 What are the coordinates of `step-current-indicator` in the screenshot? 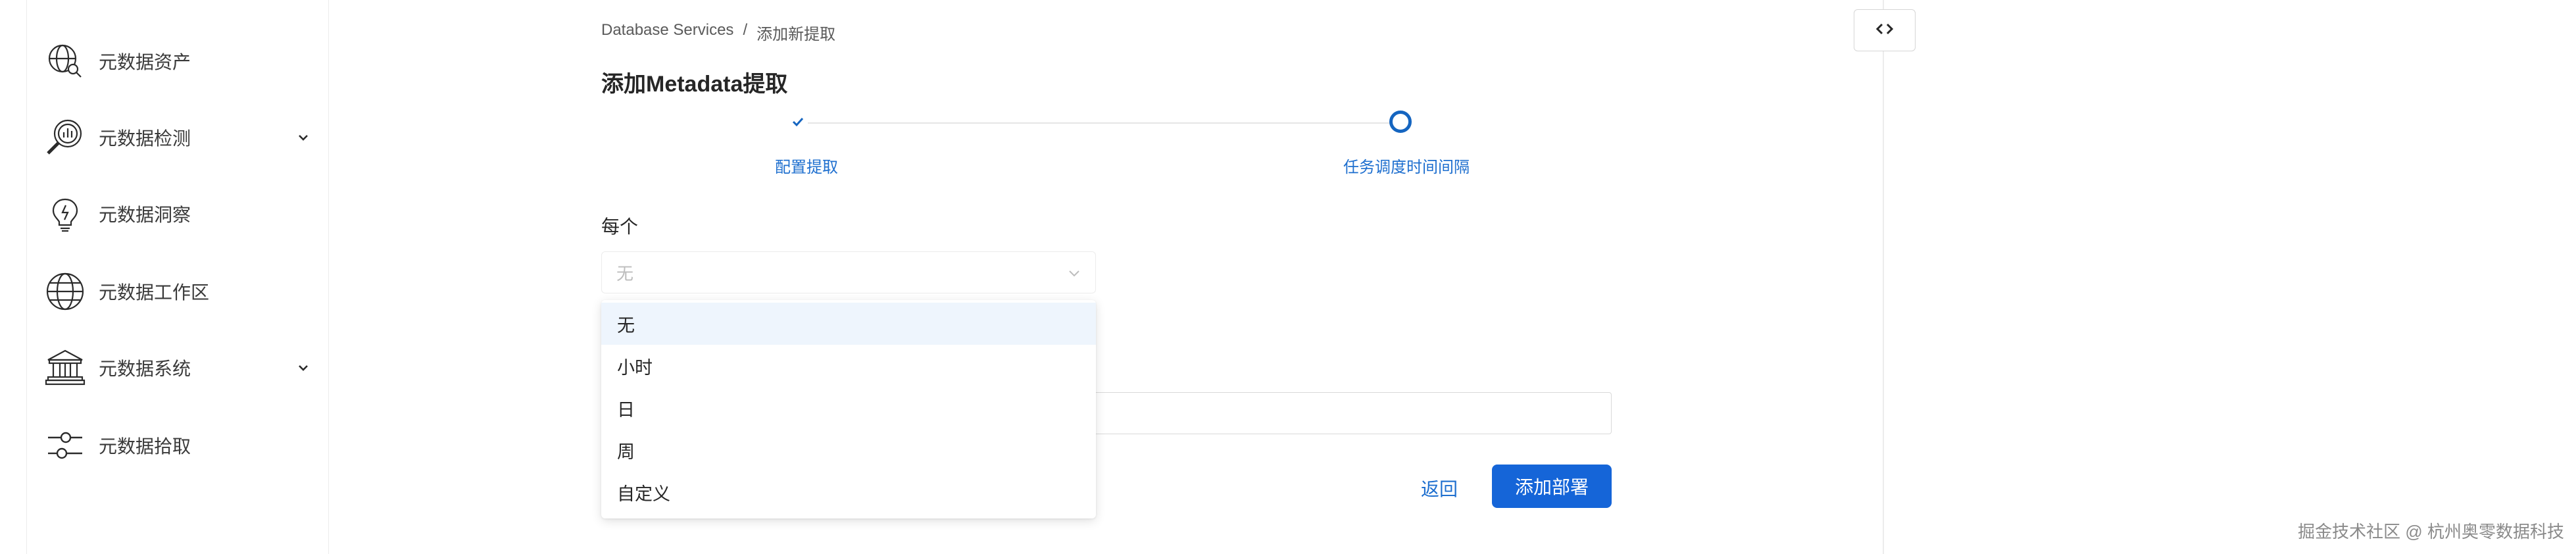 It's located at (1400, 122).